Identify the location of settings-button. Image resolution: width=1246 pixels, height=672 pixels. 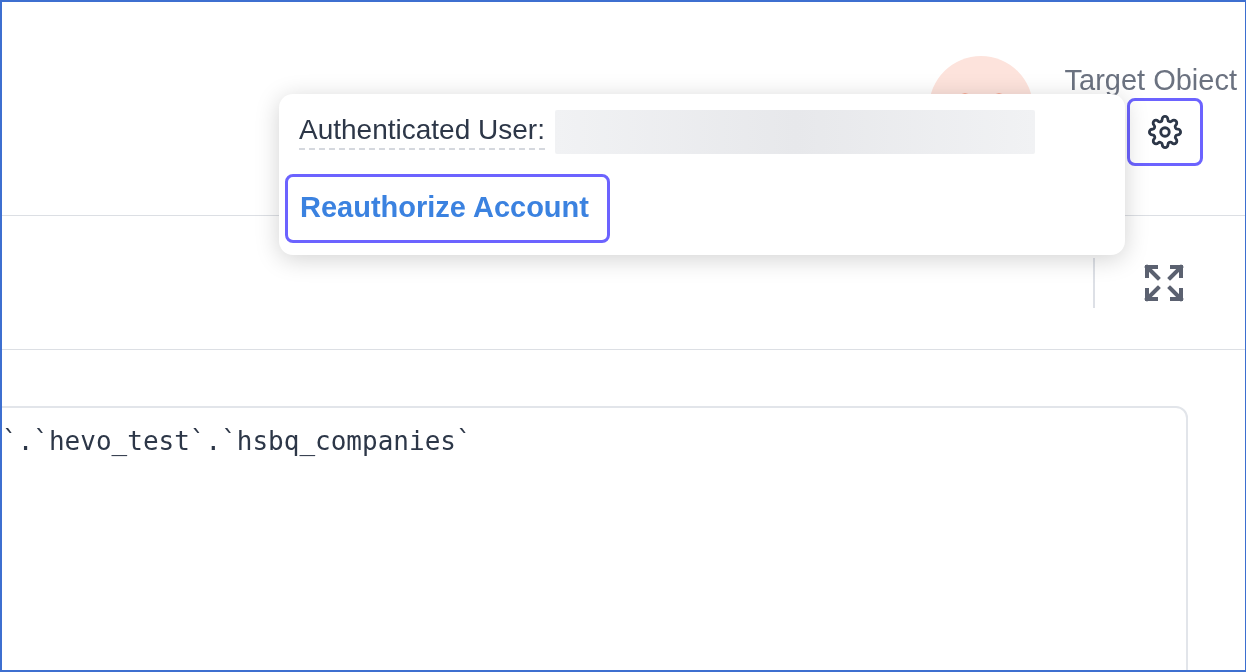
(1165, 132).